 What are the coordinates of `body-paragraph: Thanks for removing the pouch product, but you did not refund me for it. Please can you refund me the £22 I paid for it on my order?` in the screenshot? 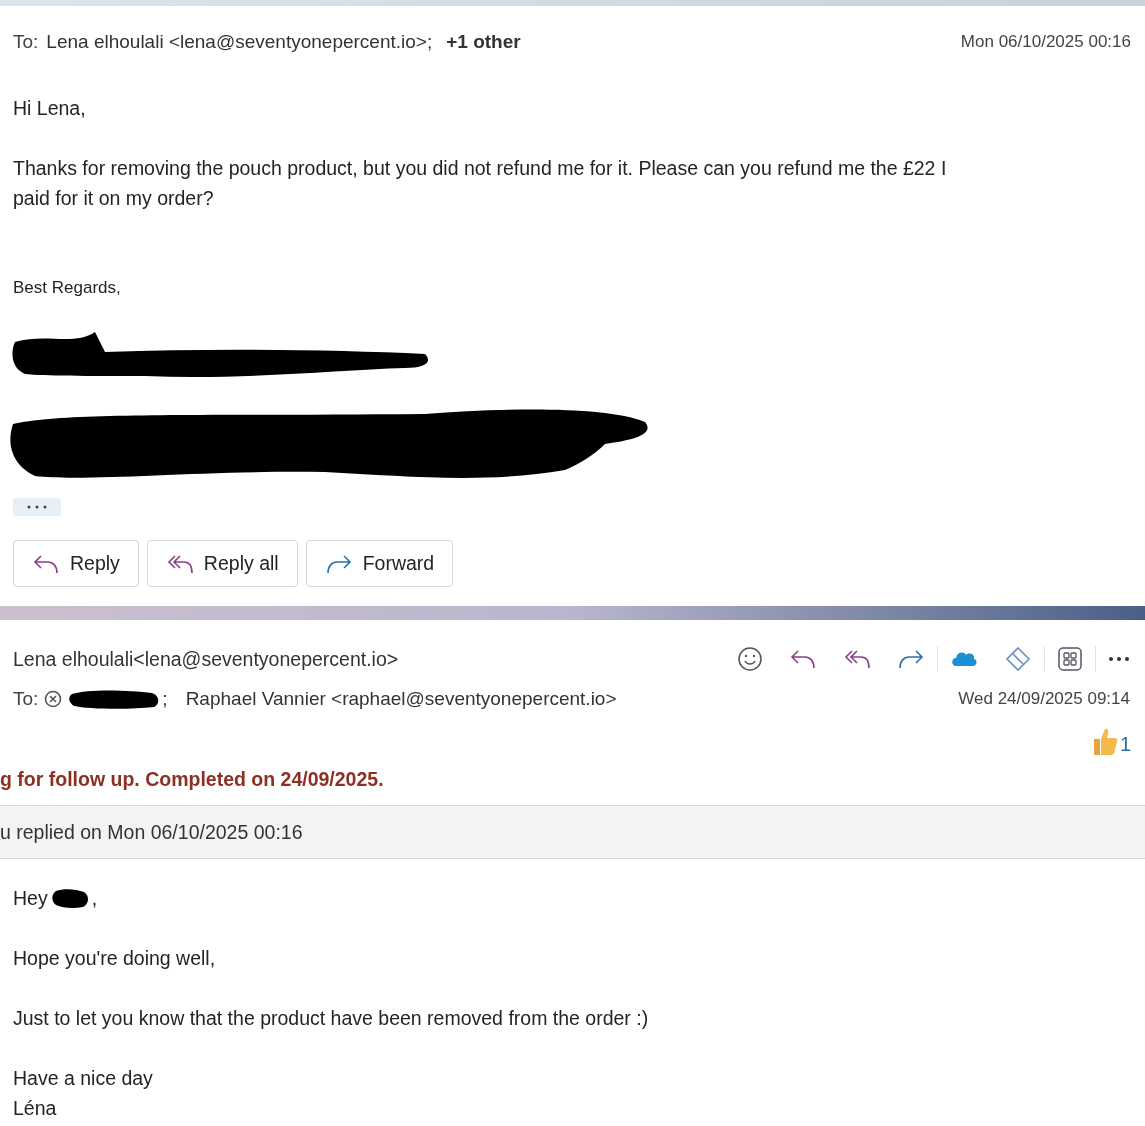 It's located at (480, 183).